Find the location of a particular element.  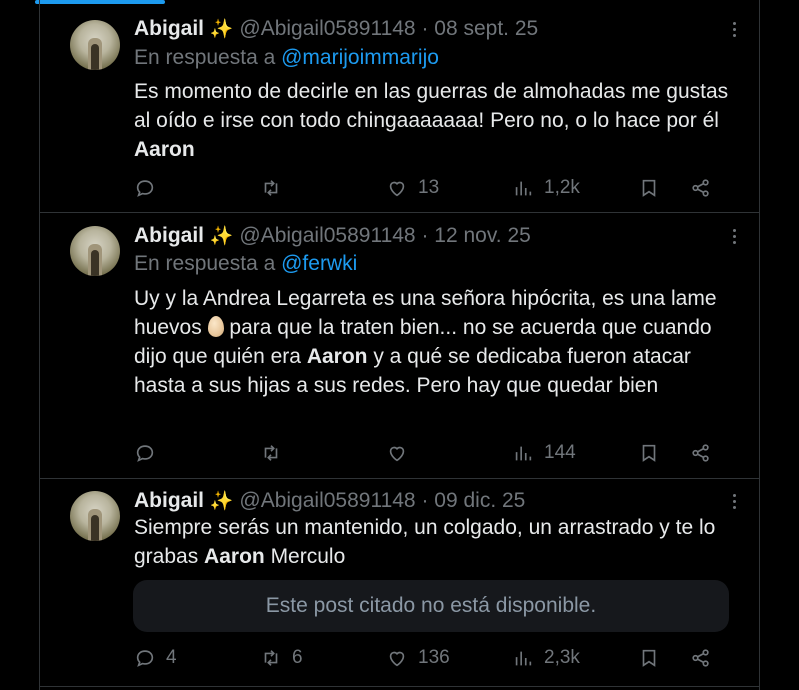

views-button: 2,3k is located at coordinates (546, 658).